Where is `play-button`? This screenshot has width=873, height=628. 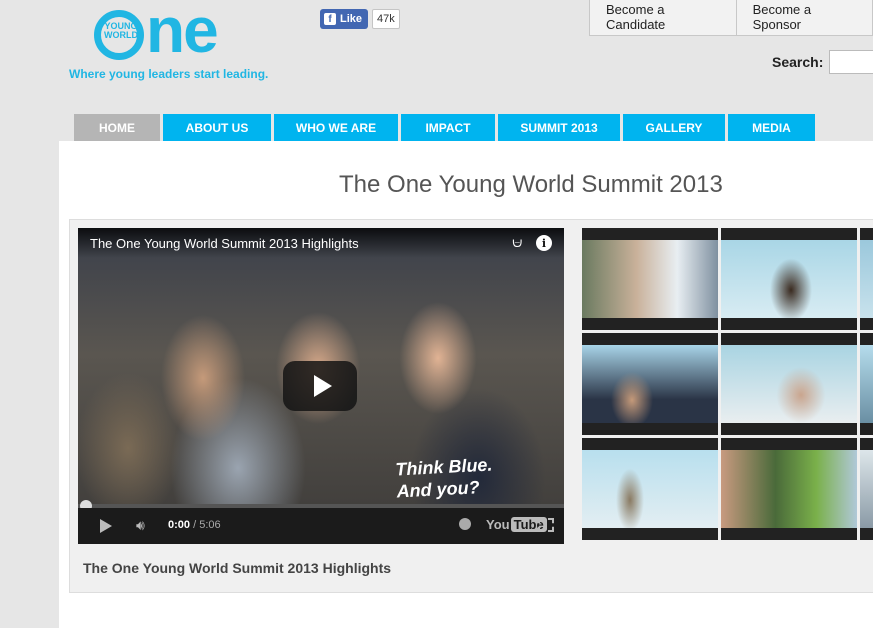
play-button is located at coordinates (320, 386).